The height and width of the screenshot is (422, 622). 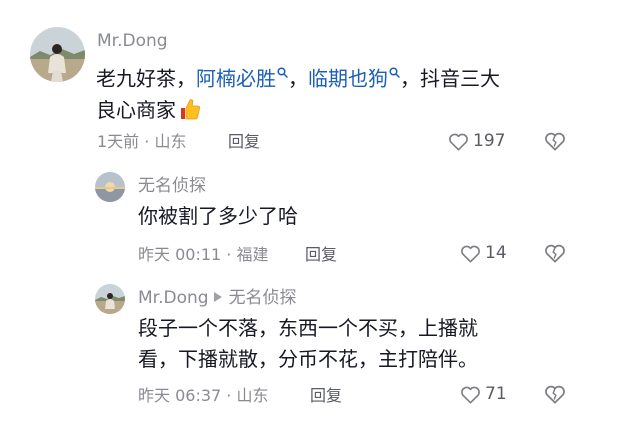 I want to click on comment-meta: 1天前 · 山东, so click(x=142, y=141).